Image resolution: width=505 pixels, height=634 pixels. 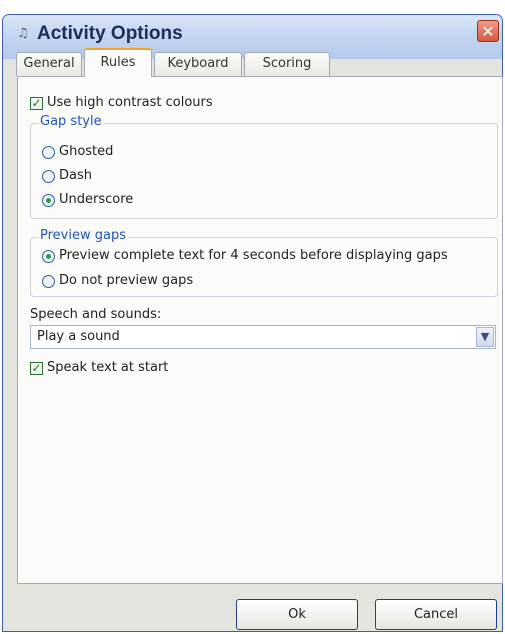 I want to click on tab-general: General, so click(x=49, y=64).